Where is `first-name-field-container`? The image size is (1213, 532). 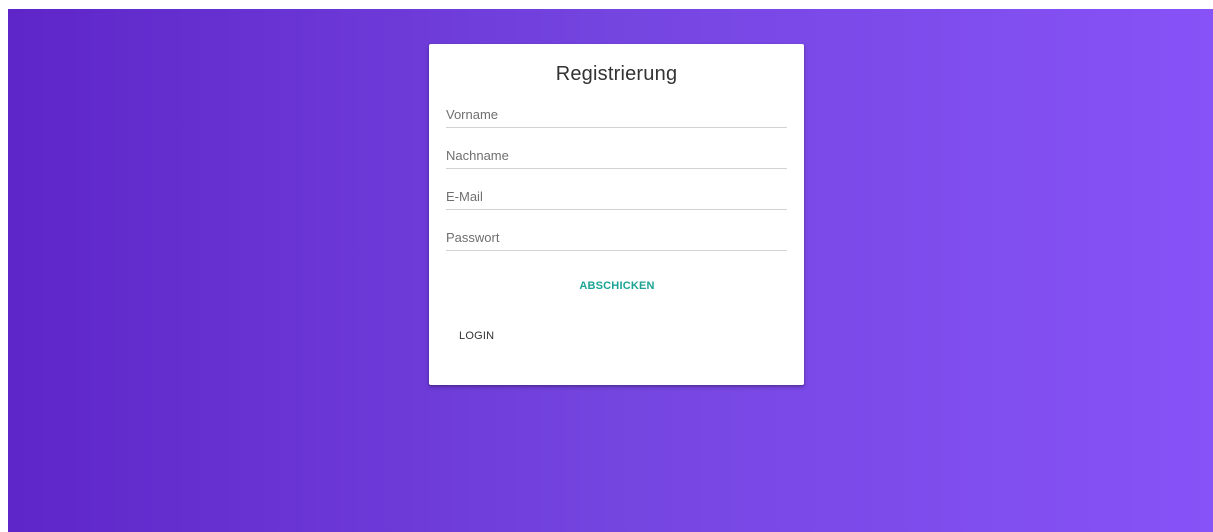
first-name-field-container is located at coordinates (616, 115).